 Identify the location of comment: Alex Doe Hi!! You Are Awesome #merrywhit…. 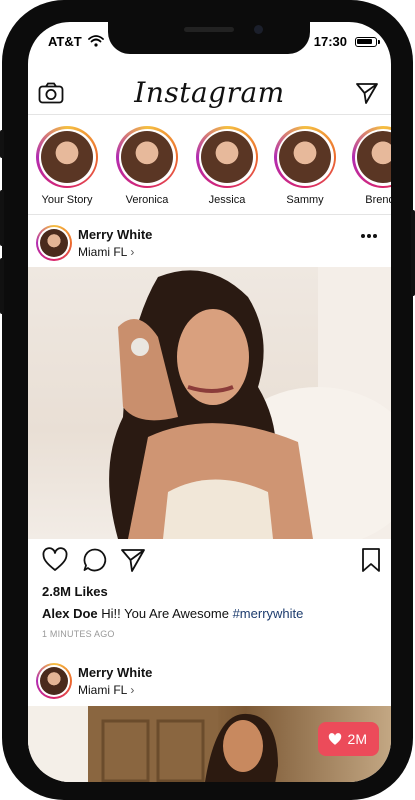
(172, 613).